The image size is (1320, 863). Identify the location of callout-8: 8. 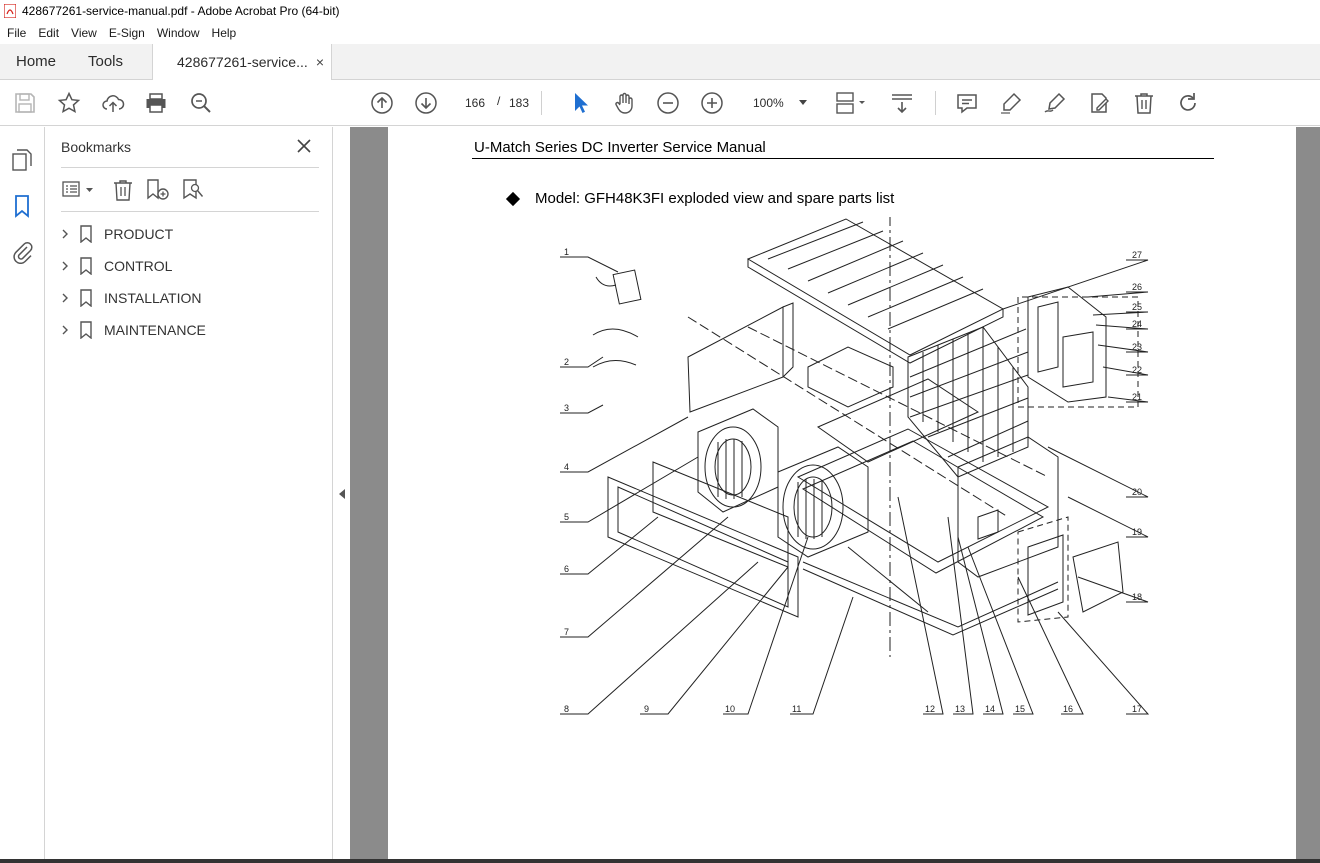
(566, 709).